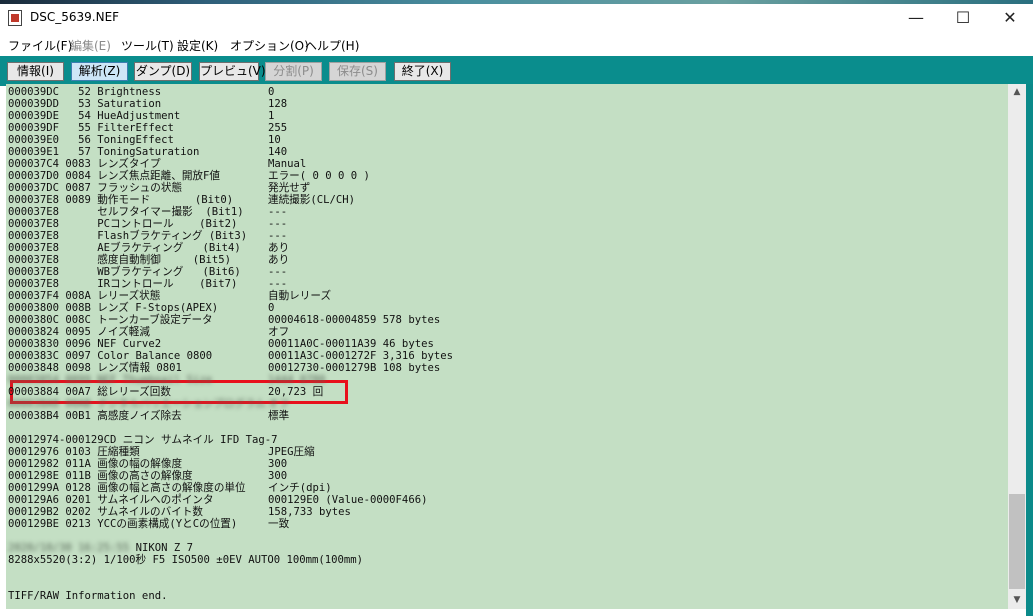 This screenshot has height=616, width=1033. Describe the element at coordinates (161, 452) in the screenshot. I see `output-line: 00012976 0103 圧縮種類 JPEG圧縮` at that location.